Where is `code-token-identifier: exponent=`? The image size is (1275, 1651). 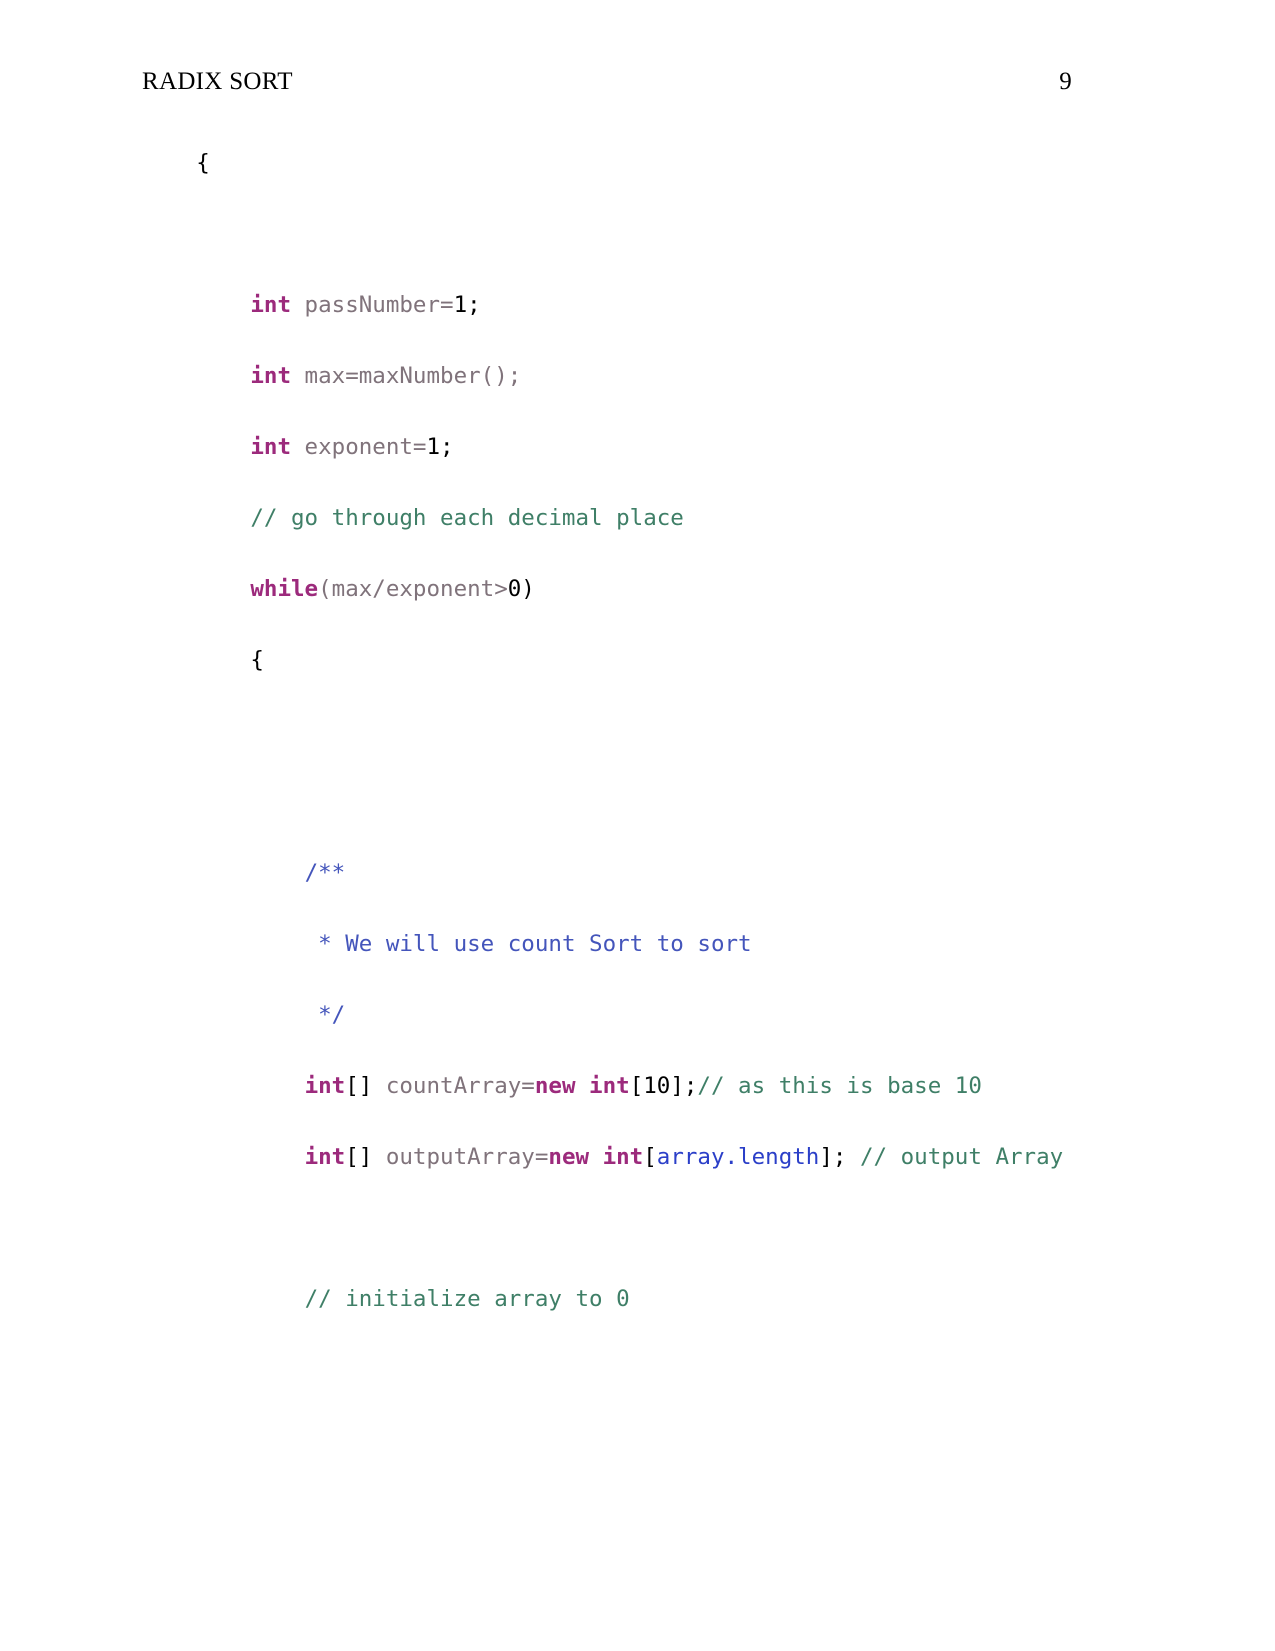 code-token-identifier: exponent= is located at coordinates (359, 447).